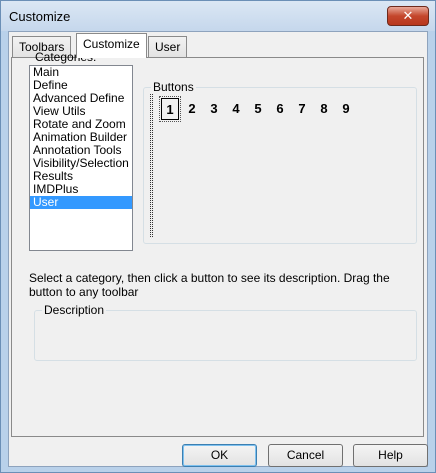  Describe the element at coordinates (214, 109) in the screenshot. I see `user-button-3: 3` at that location.